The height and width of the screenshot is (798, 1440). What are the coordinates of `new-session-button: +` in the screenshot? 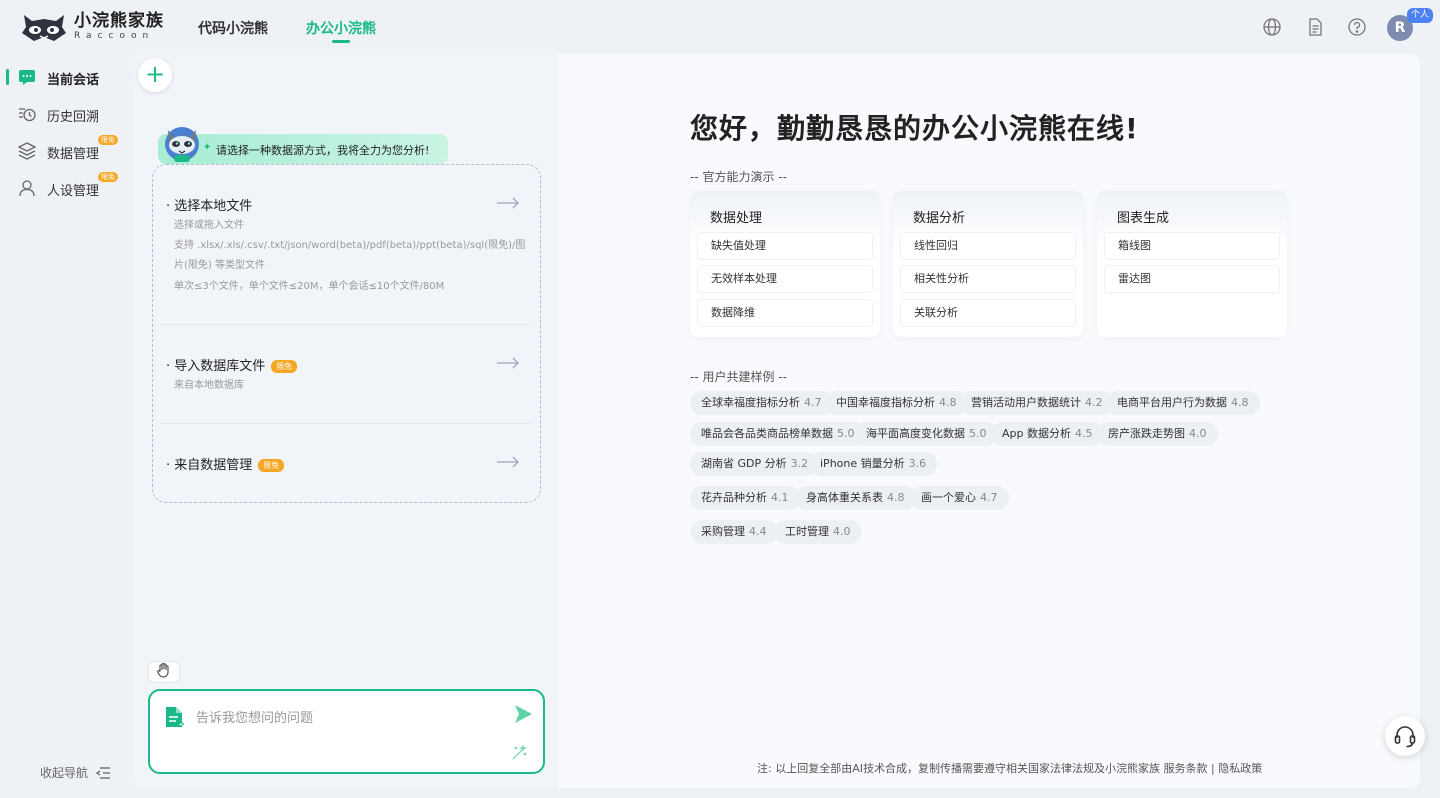 It's located at (155, 75).